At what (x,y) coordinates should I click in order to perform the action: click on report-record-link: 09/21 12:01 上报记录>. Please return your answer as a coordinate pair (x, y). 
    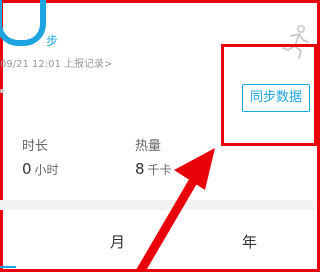
    Looking at the image, I should click on (56, 62).